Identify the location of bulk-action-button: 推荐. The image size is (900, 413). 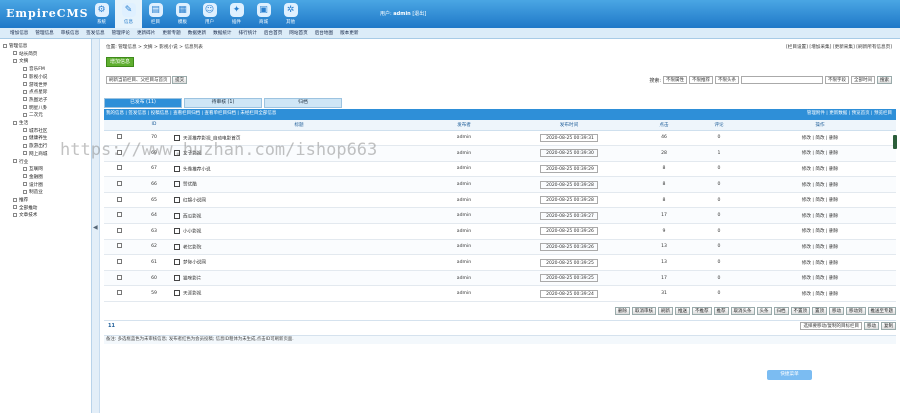
(721, 311).